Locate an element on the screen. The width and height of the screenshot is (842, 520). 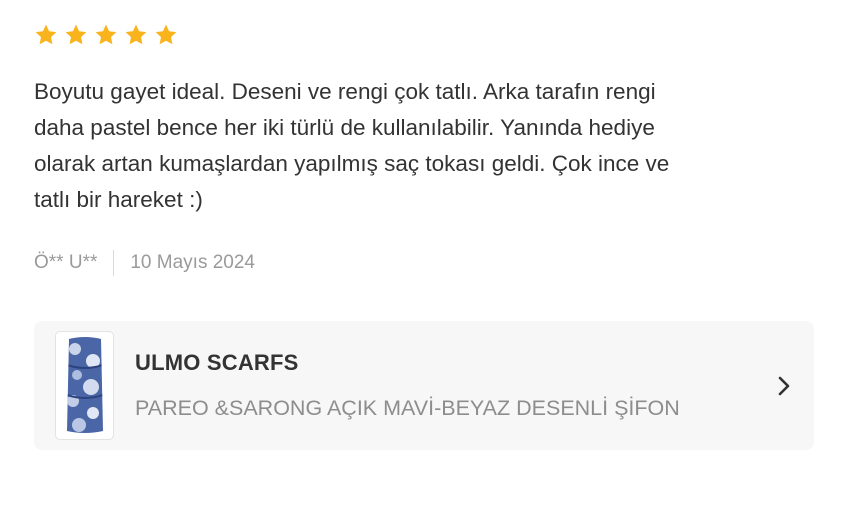
product-brand: ULMO SCARFS is located at coordinates (217, 362).